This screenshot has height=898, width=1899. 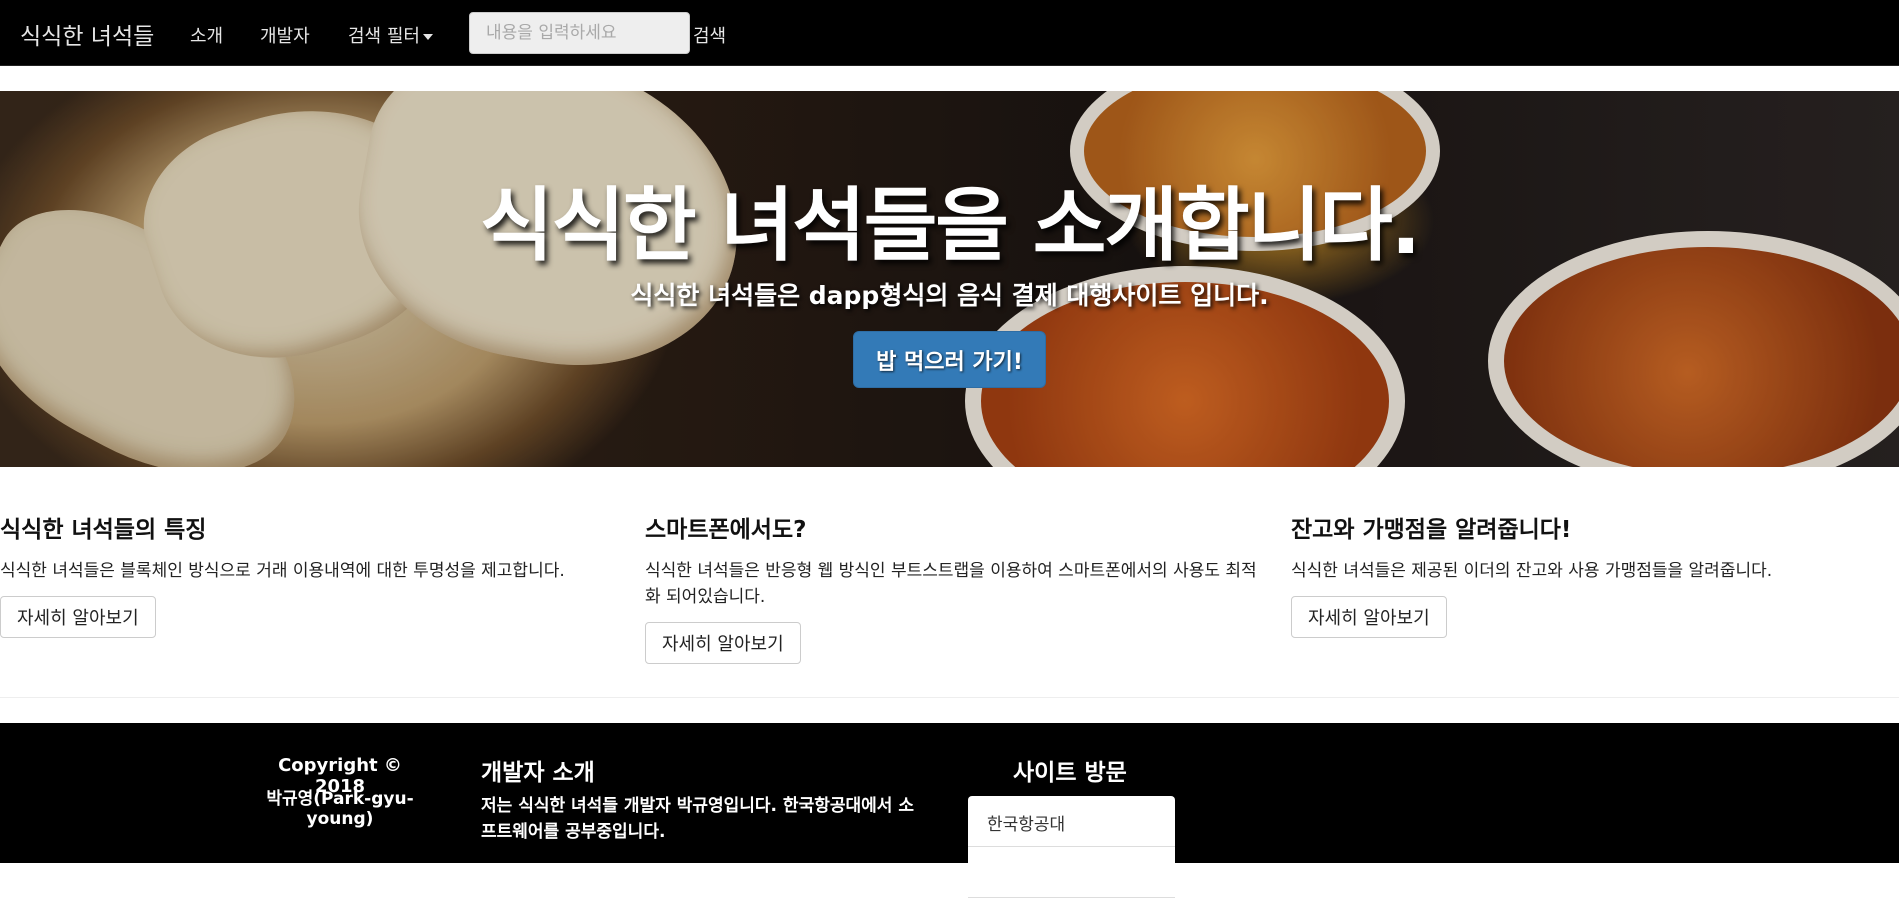 What do you see at coordinates (579, 33) in the screenshot?
I see `search-input` at bounding box center [579, 33].